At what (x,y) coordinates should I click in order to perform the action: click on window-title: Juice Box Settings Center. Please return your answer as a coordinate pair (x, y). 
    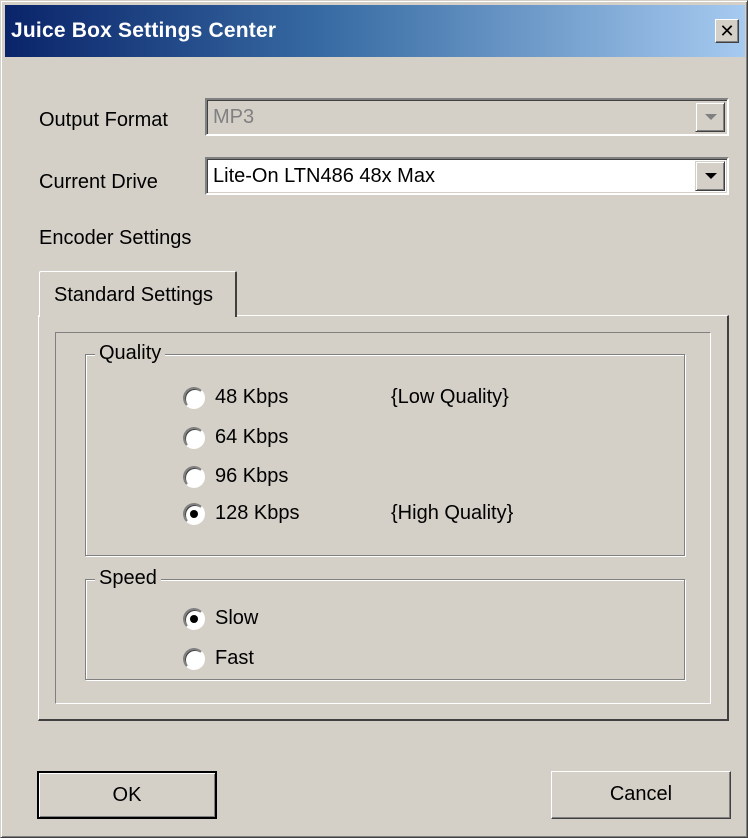
    Looking at the image, I should click on (144, 30).